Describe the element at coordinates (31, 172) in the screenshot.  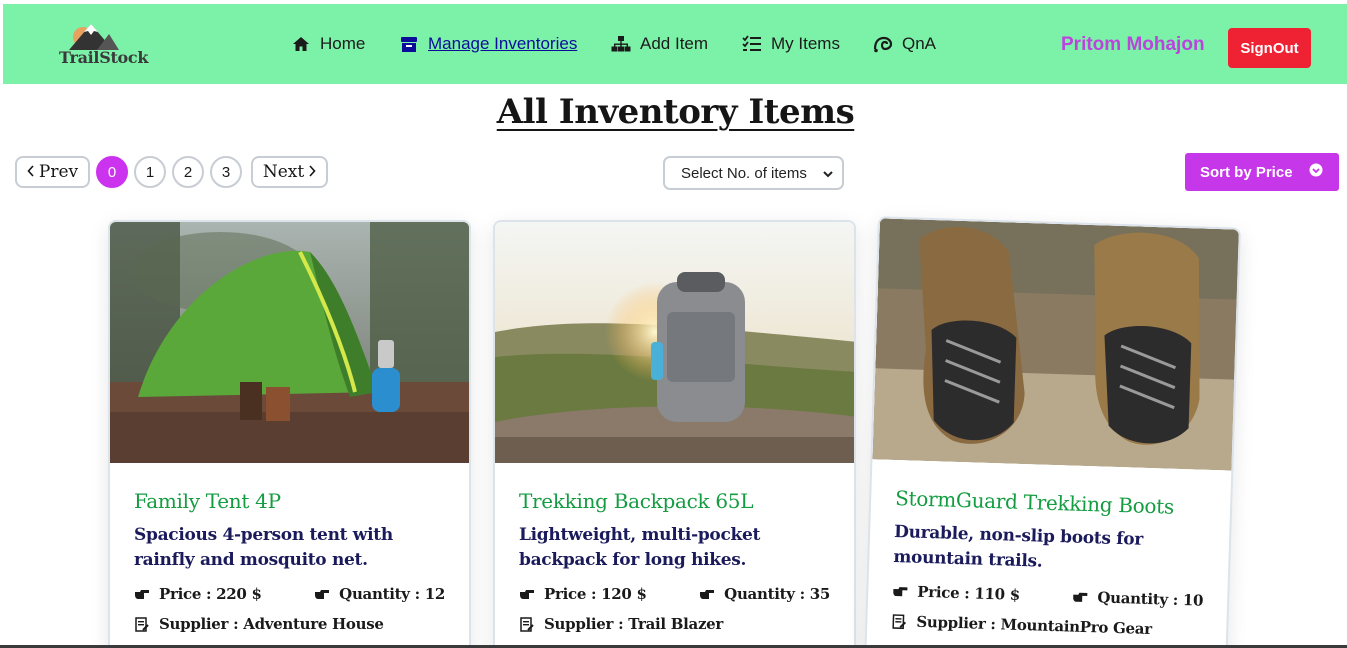
I see `chevron-left-icon` at that location.